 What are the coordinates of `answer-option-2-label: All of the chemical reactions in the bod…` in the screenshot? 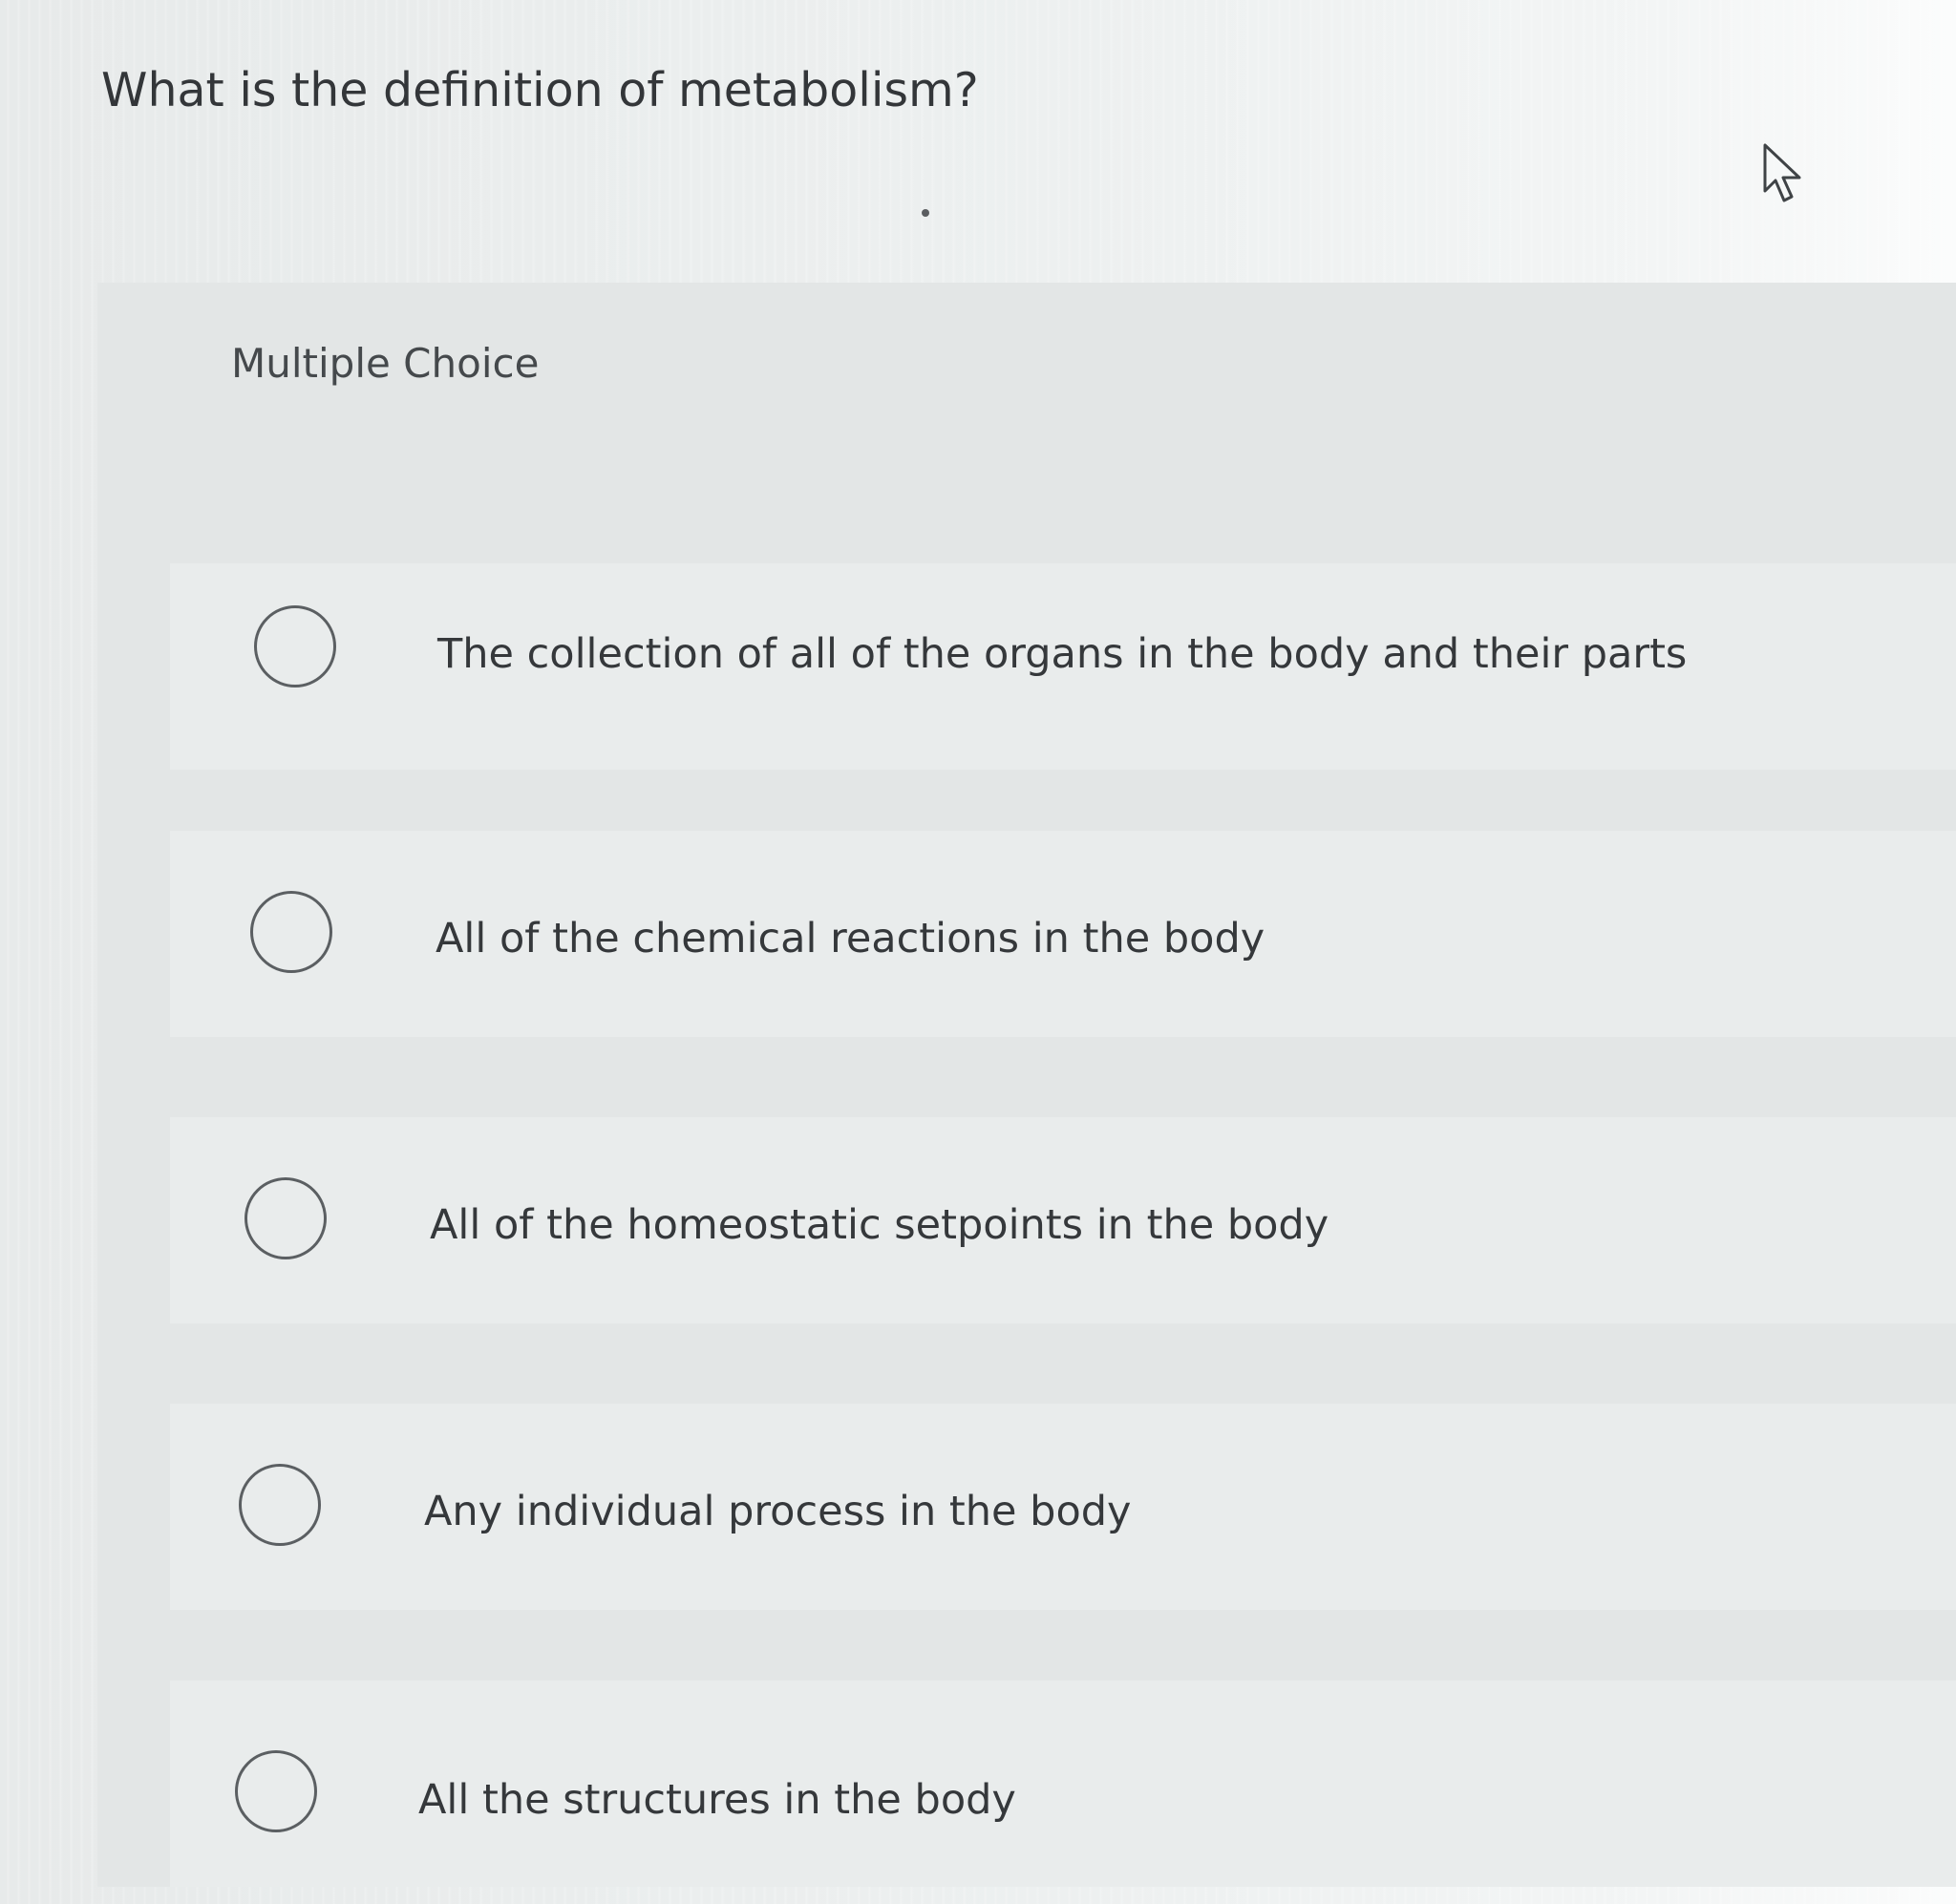 It's located at (851, 939).